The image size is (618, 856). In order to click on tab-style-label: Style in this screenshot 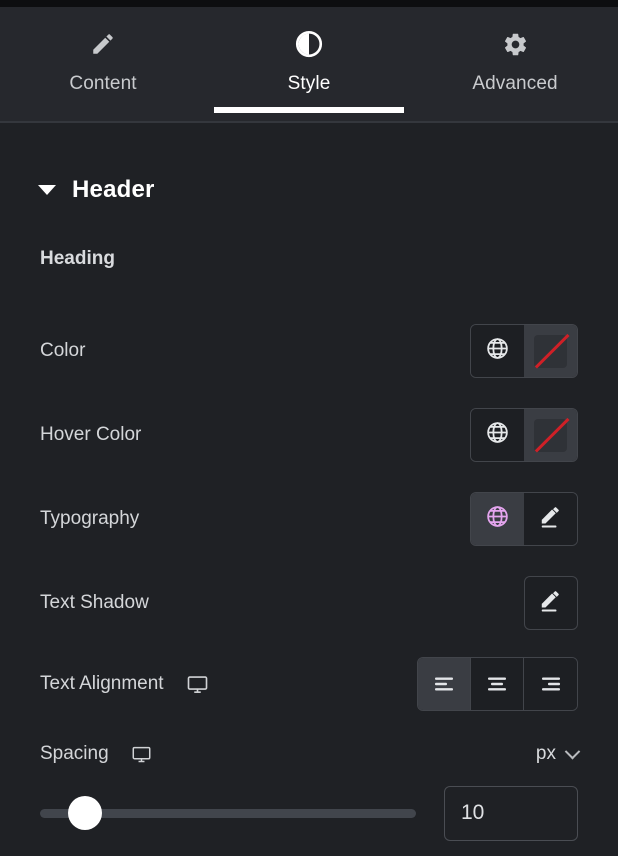, I will do `click(309, 83)`.